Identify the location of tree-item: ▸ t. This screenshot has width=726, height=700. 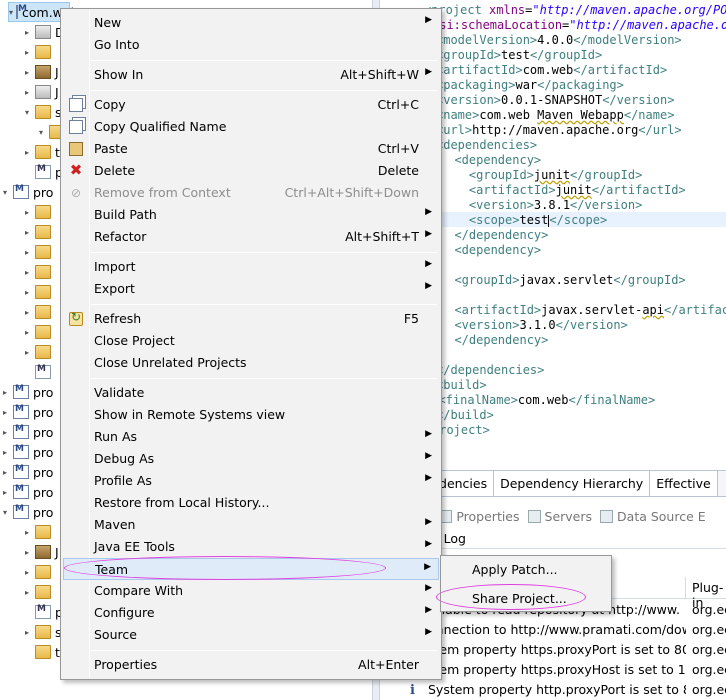
(41, 152).